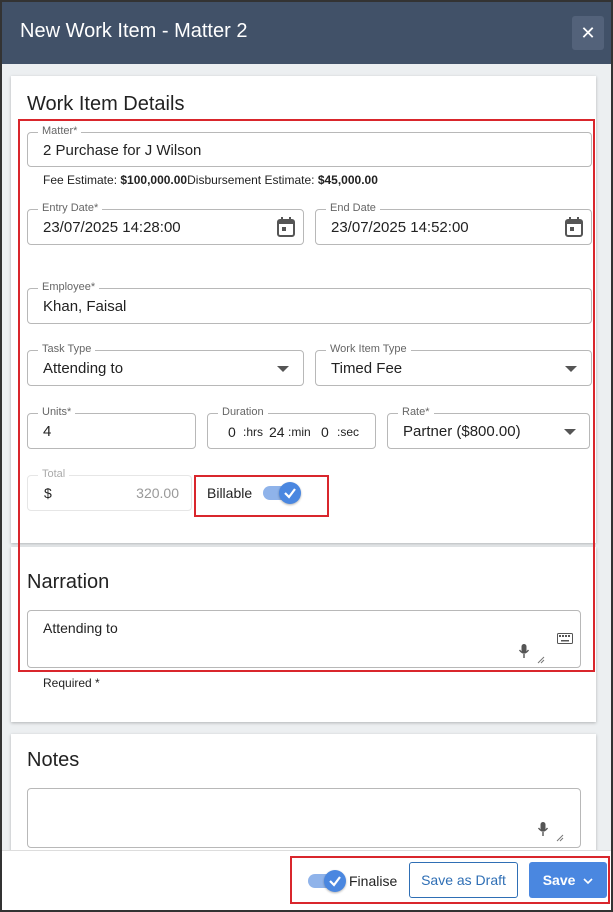 The image size is (613, 912). What do you see at coordinates (71, 683) in the screenshot?
I see `narration-required-note: Required *` at bounding box center [71, 683].